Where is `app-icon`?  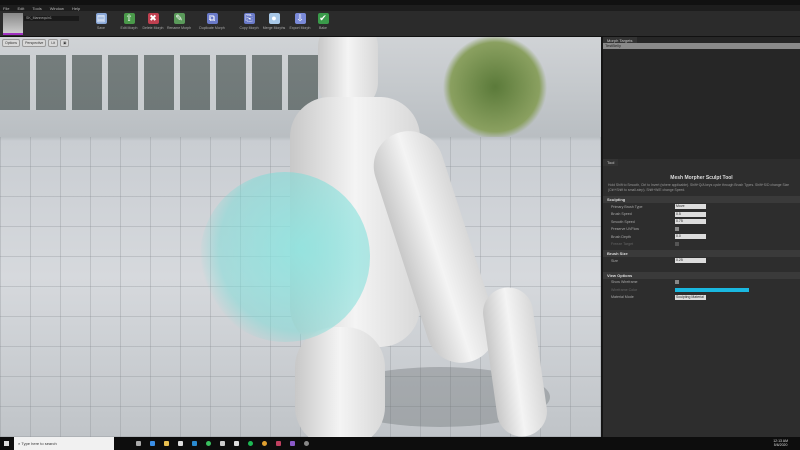 app-icon is located at coordinates (236, 443).